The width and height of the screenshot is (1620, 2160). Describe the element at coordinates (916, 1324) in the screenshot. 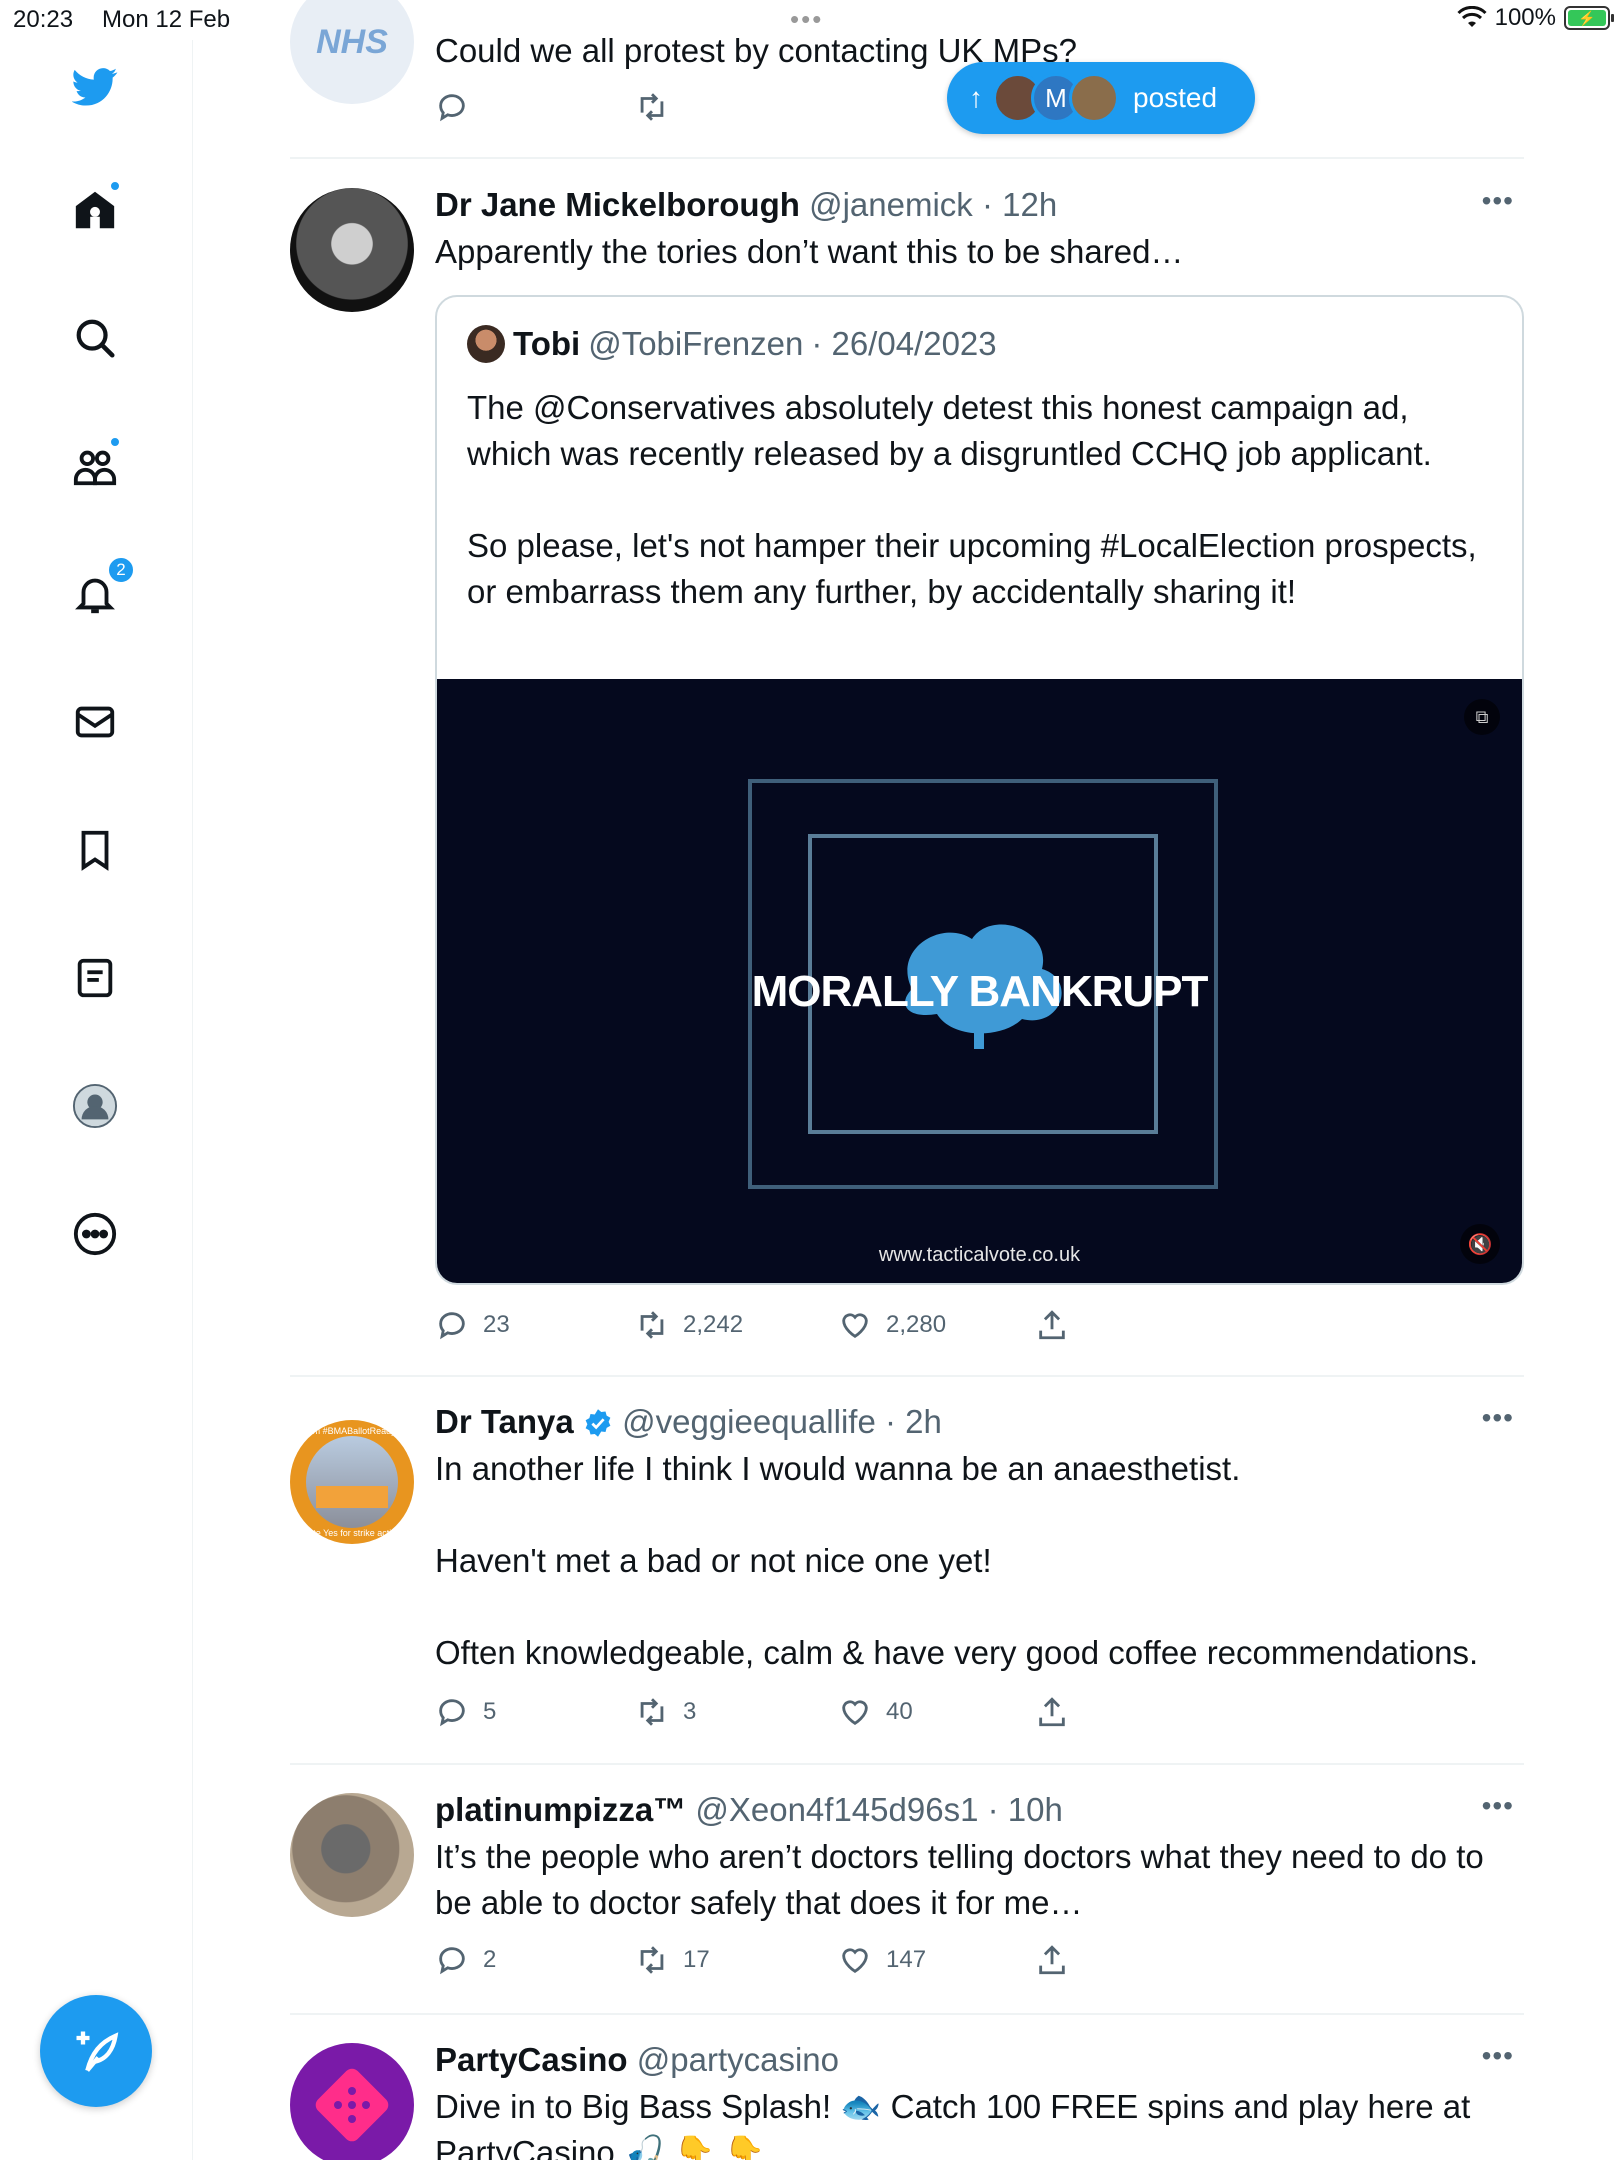

I see `like-count: 2,280` at that location.